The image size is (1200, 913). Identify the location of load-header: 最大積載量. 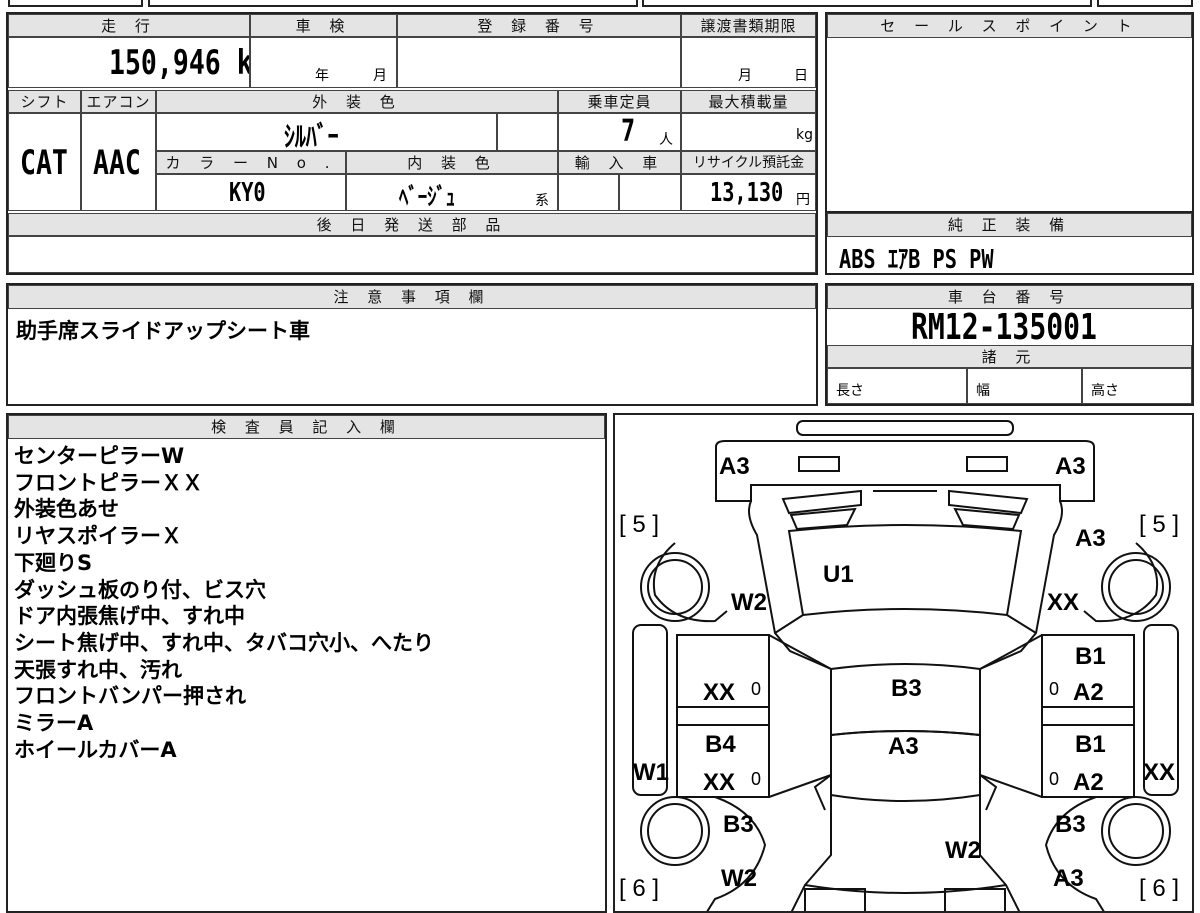
(748, 102).